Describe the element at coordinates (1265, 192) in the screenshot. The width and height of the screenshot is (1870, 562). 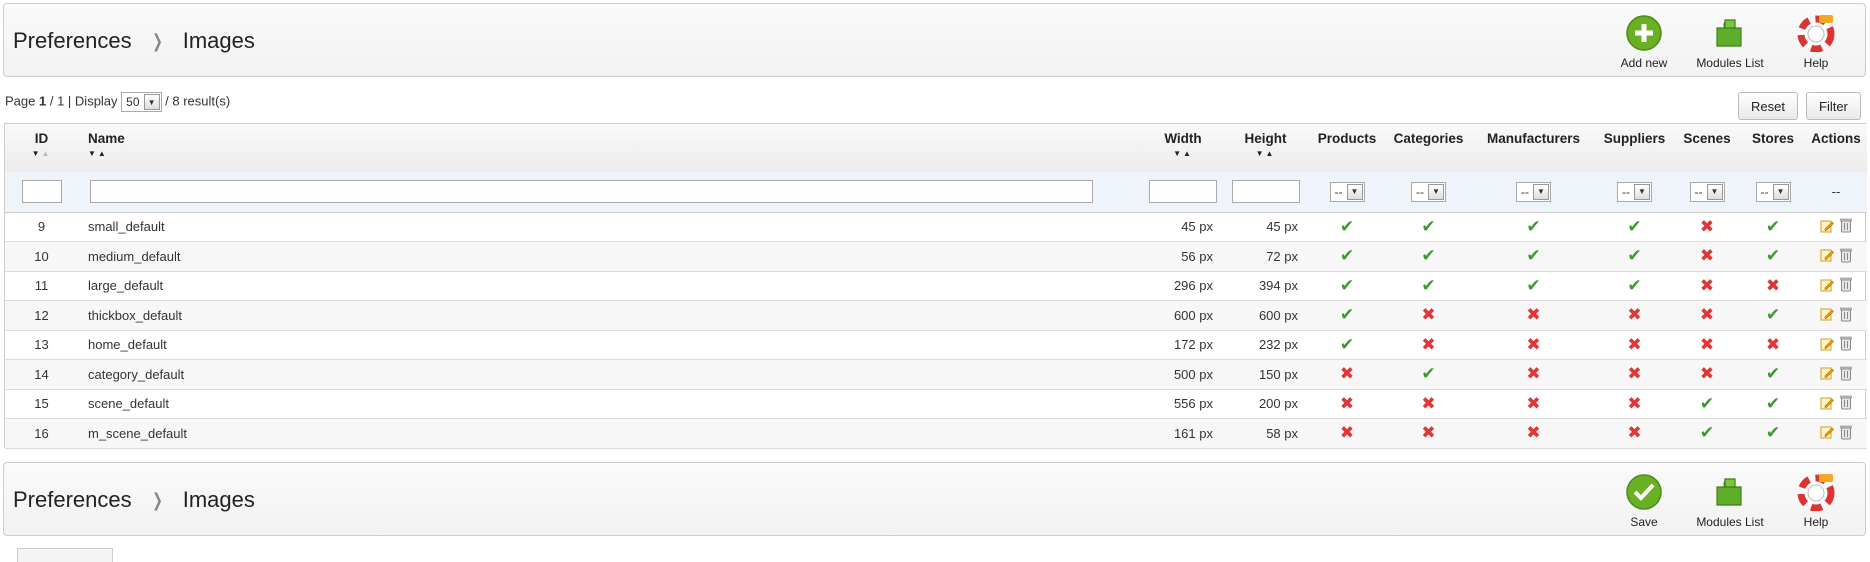
I see `height-filter-input` at that location.